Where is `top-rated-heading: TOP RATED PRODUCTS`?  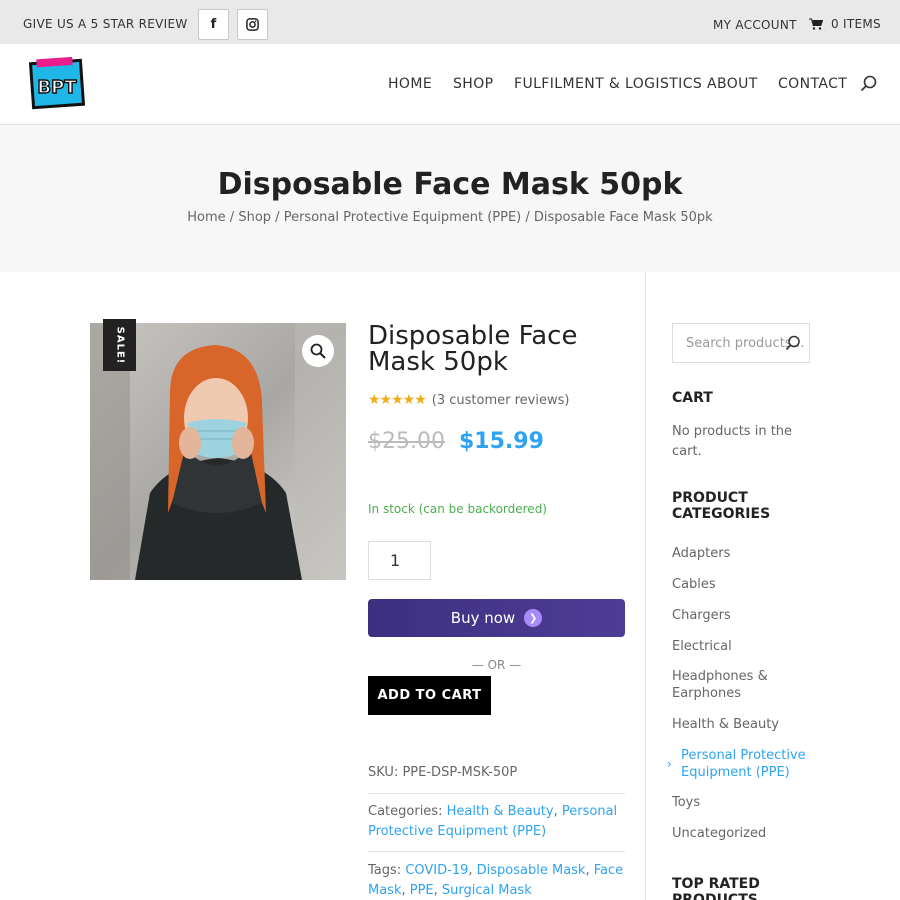 top-rated-heading: TOP RATED PRODUCTS is located at coordinates (716, 888).